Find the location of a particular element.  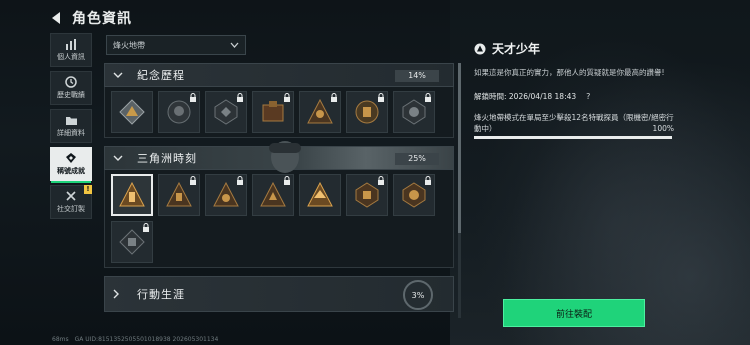

detail-description: 如果這是你真正的實力，那他人的質疑就是你最高的讚譽! is located at coordinates (569, 72).